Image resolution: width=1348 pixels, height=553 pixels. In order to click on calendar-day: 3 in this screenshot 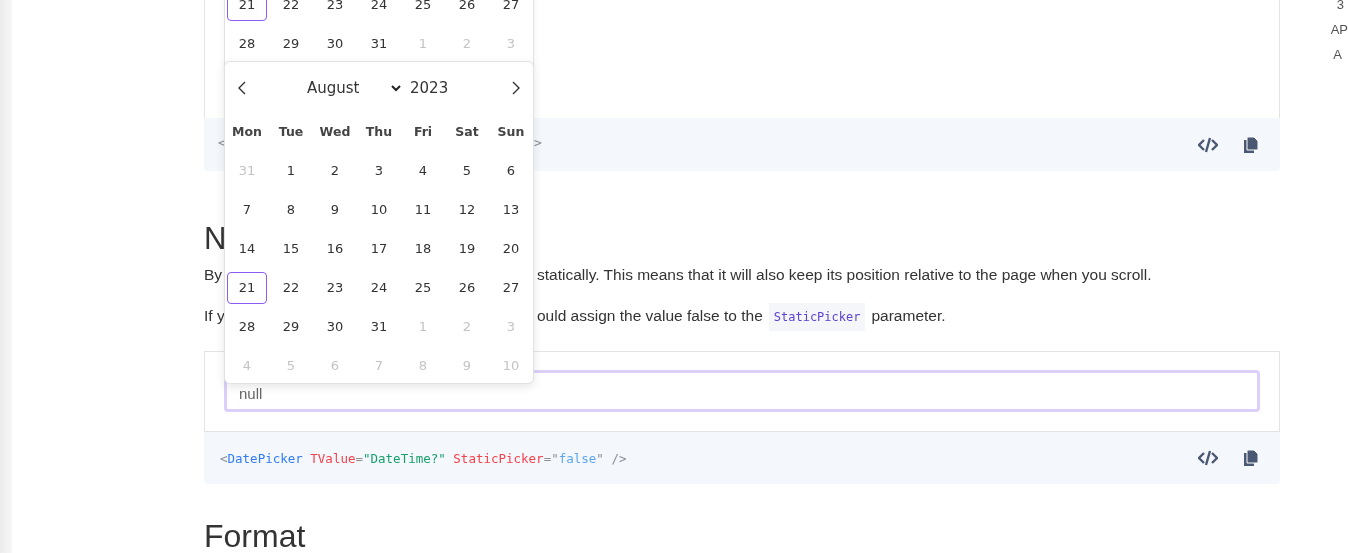, I will do `click(379, 170)`.